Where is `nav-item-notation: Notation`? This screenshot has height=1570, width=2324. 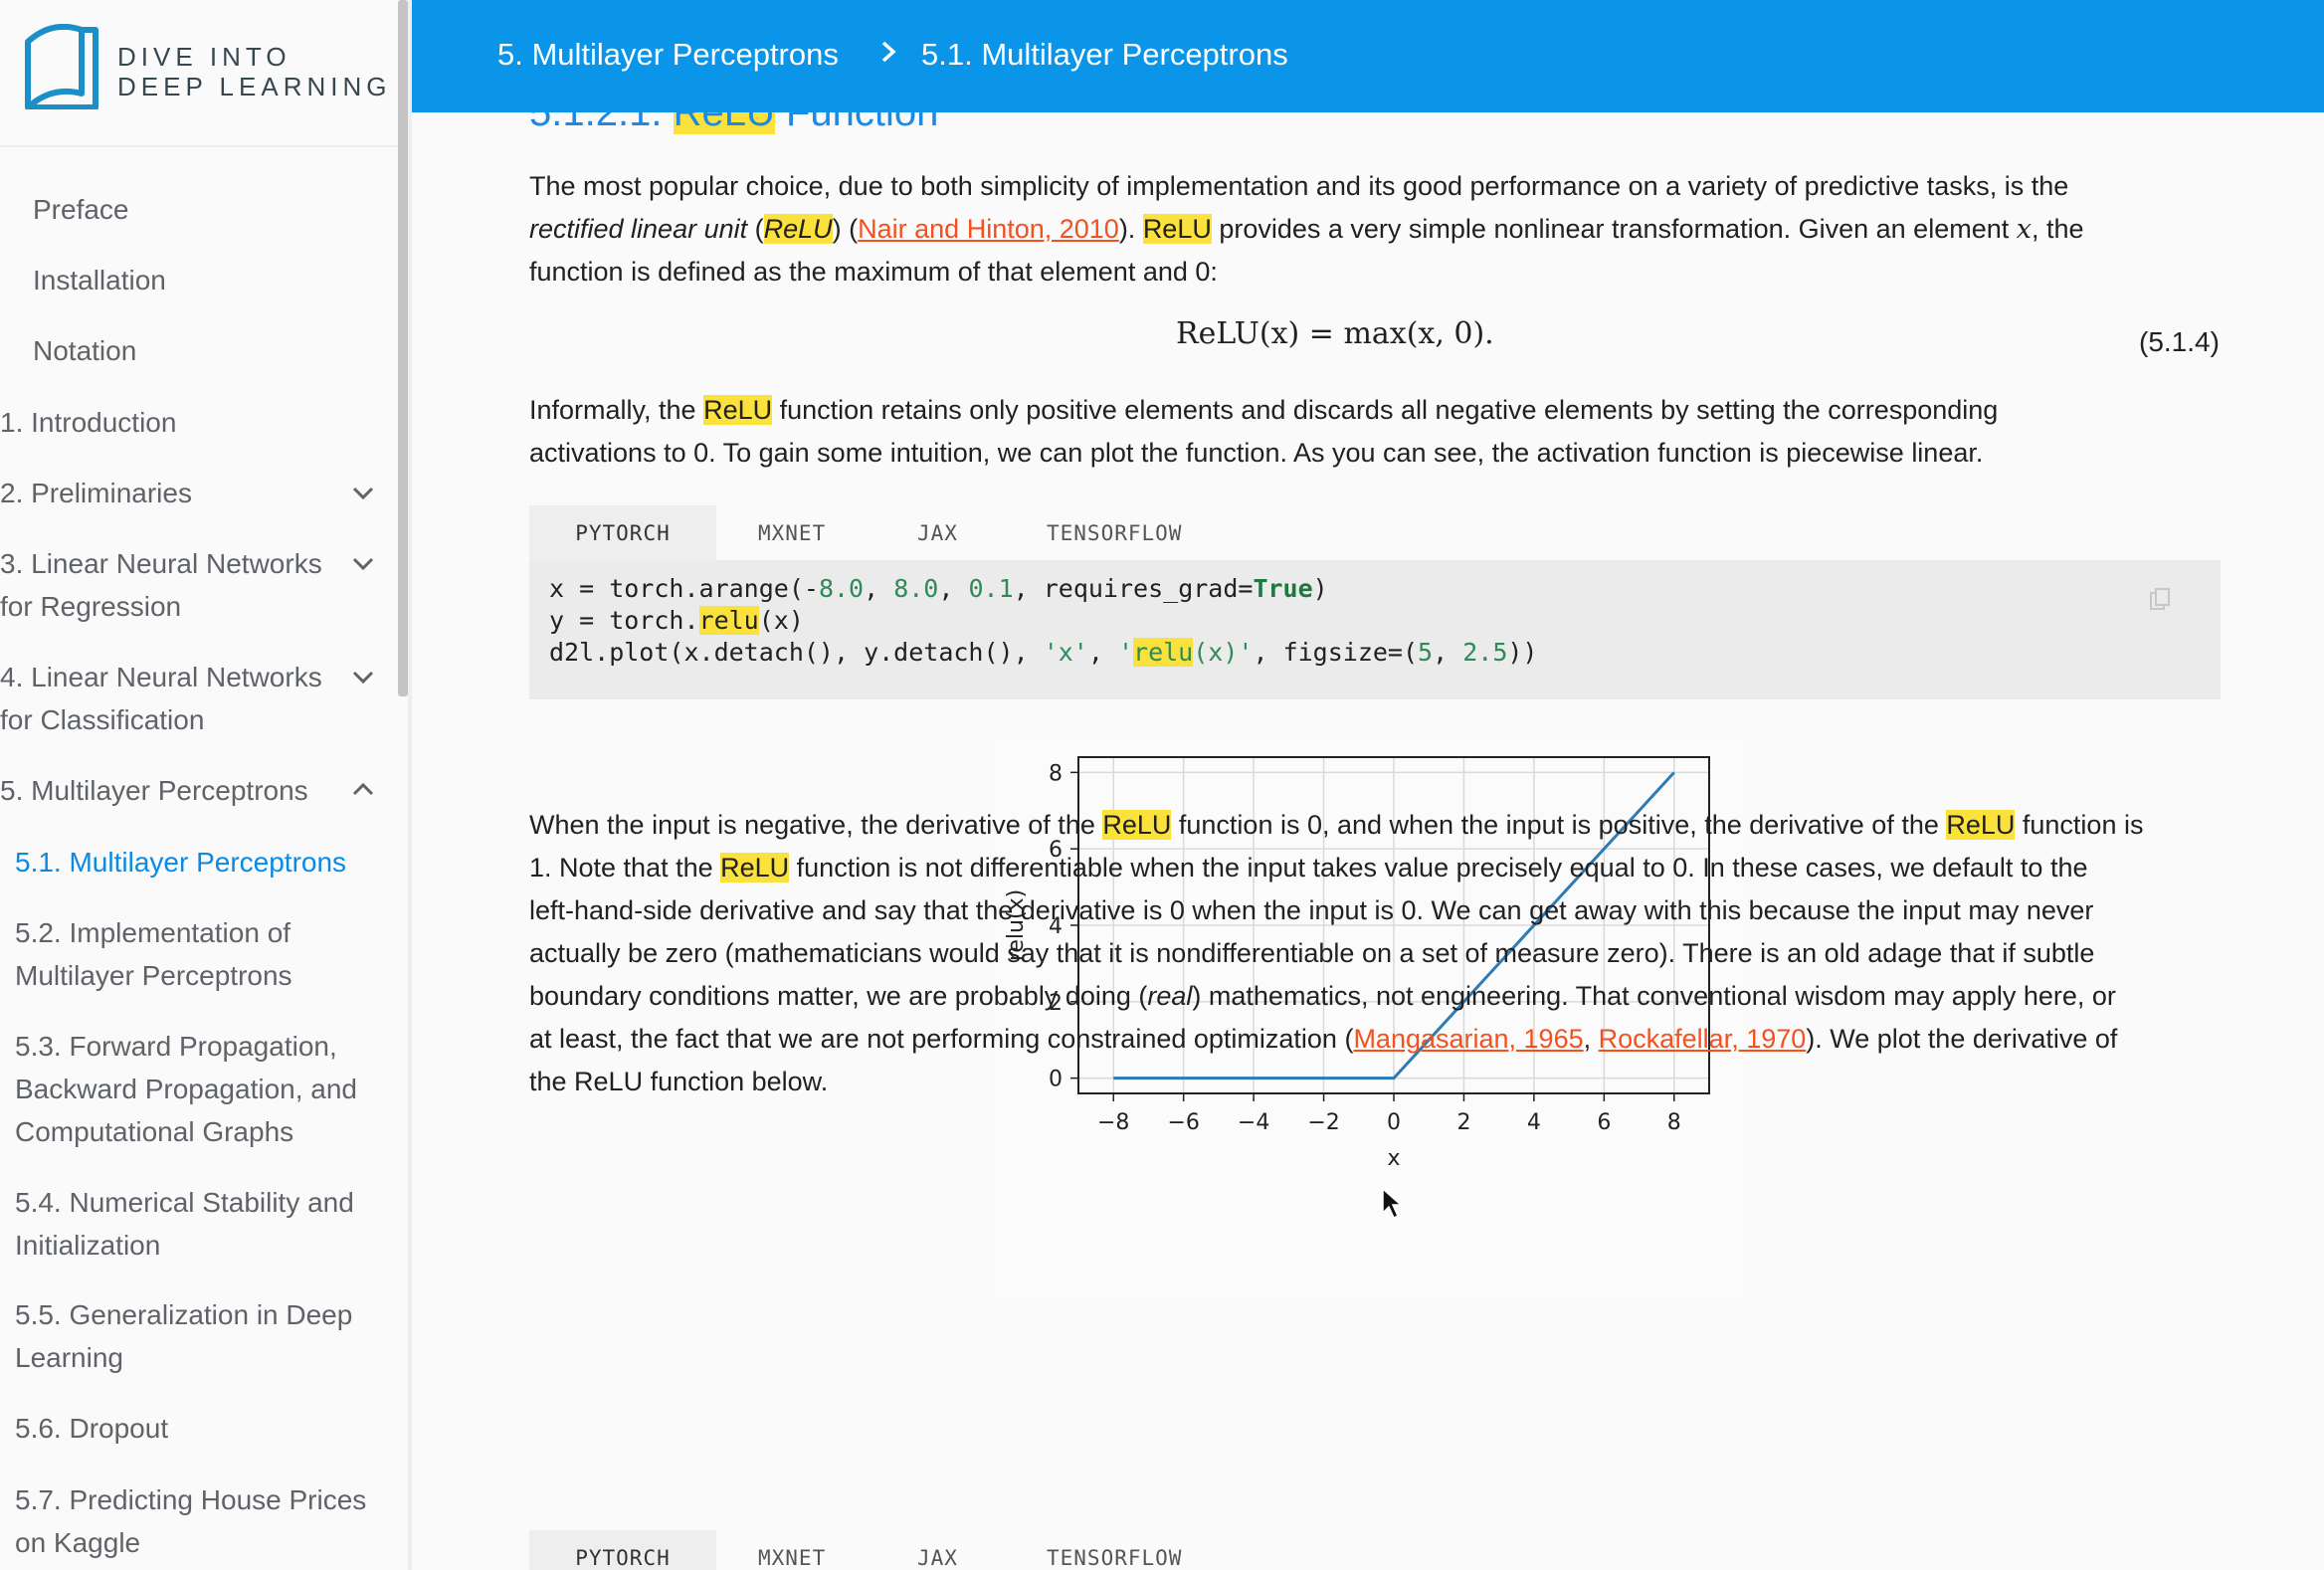
nav-item-notation: Notation is located at coordinates (227, 350).